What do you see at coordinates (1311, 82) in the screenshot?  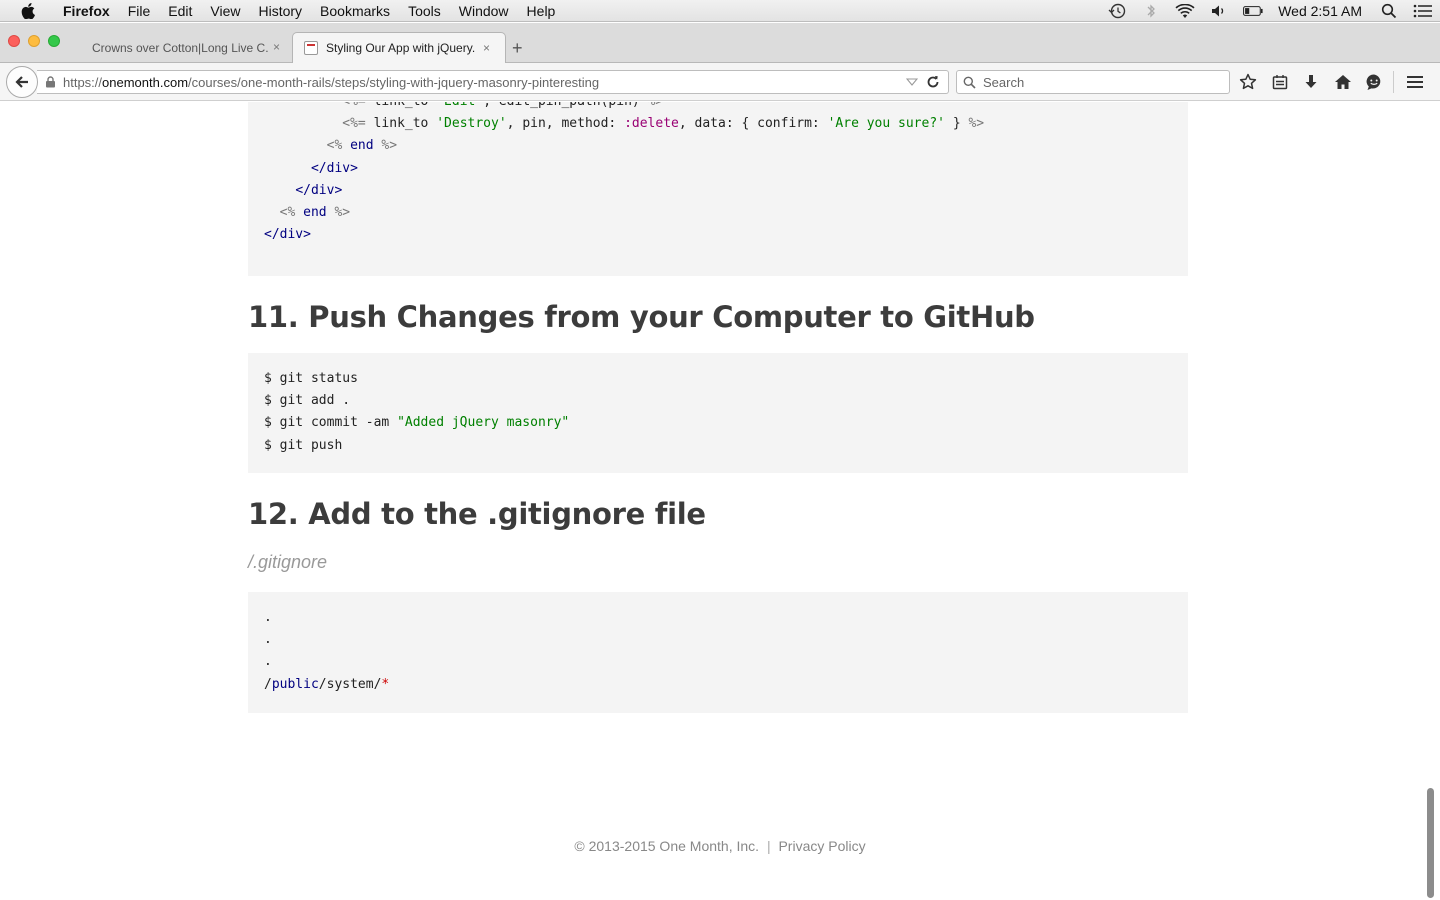 I see `download-icon` at bounding box center [1311, 82].